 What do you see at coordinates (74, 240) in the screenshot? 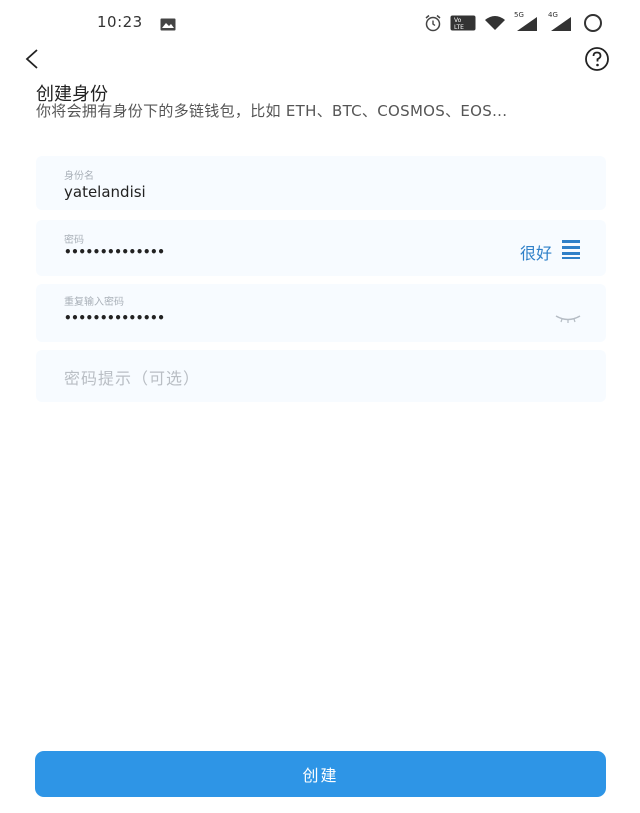
I see `password-label: 密码` at bounding box center [74, 240].